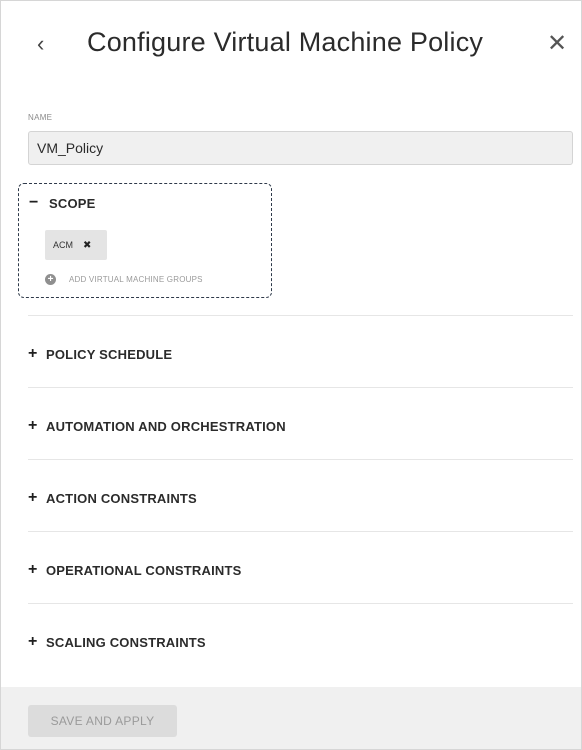 The width and height of the screenshot is (582, 750). I want to click on chip-remove-icon: ✖, so click(87, 245).